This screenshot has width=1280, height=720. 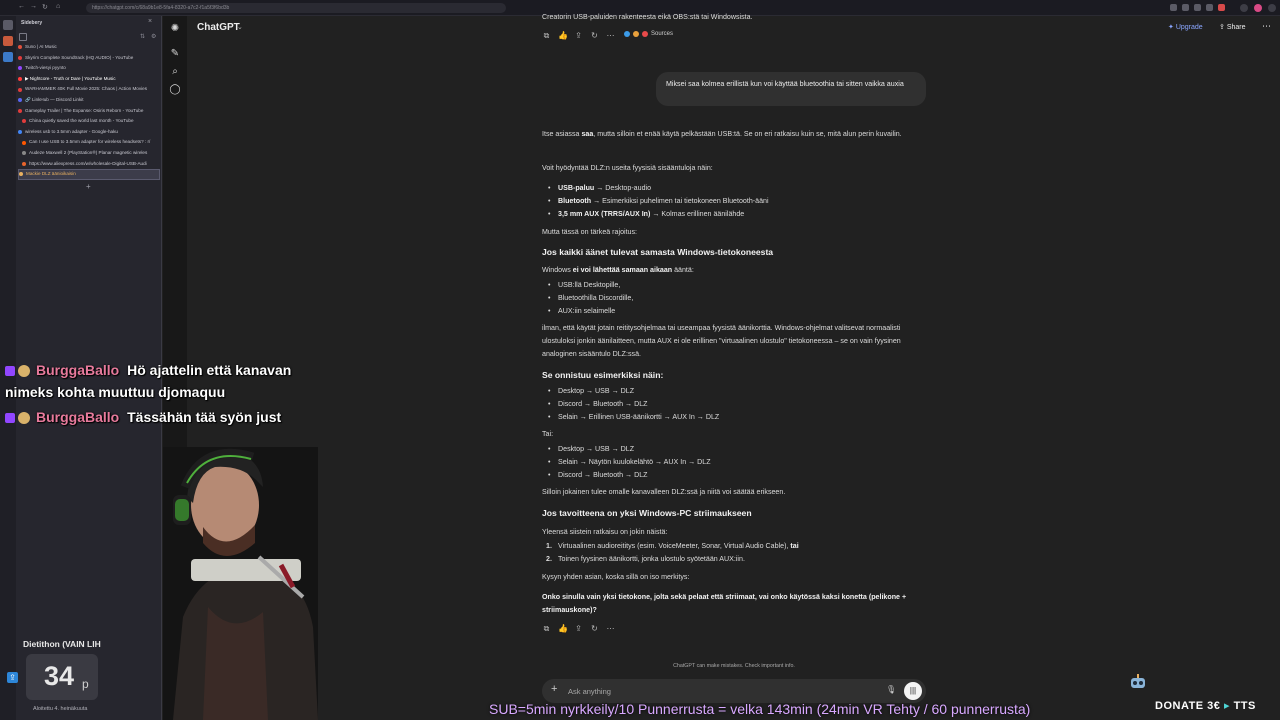 I want to click on counter-unit: p, so click(x=85, y=684).